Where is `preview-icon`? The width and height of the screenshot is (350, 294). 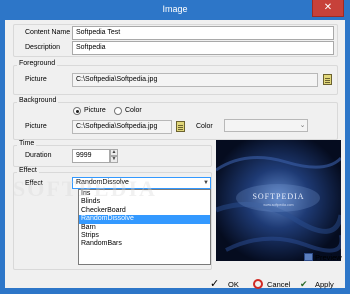
preview-icon is located at coordinates (308, 257).